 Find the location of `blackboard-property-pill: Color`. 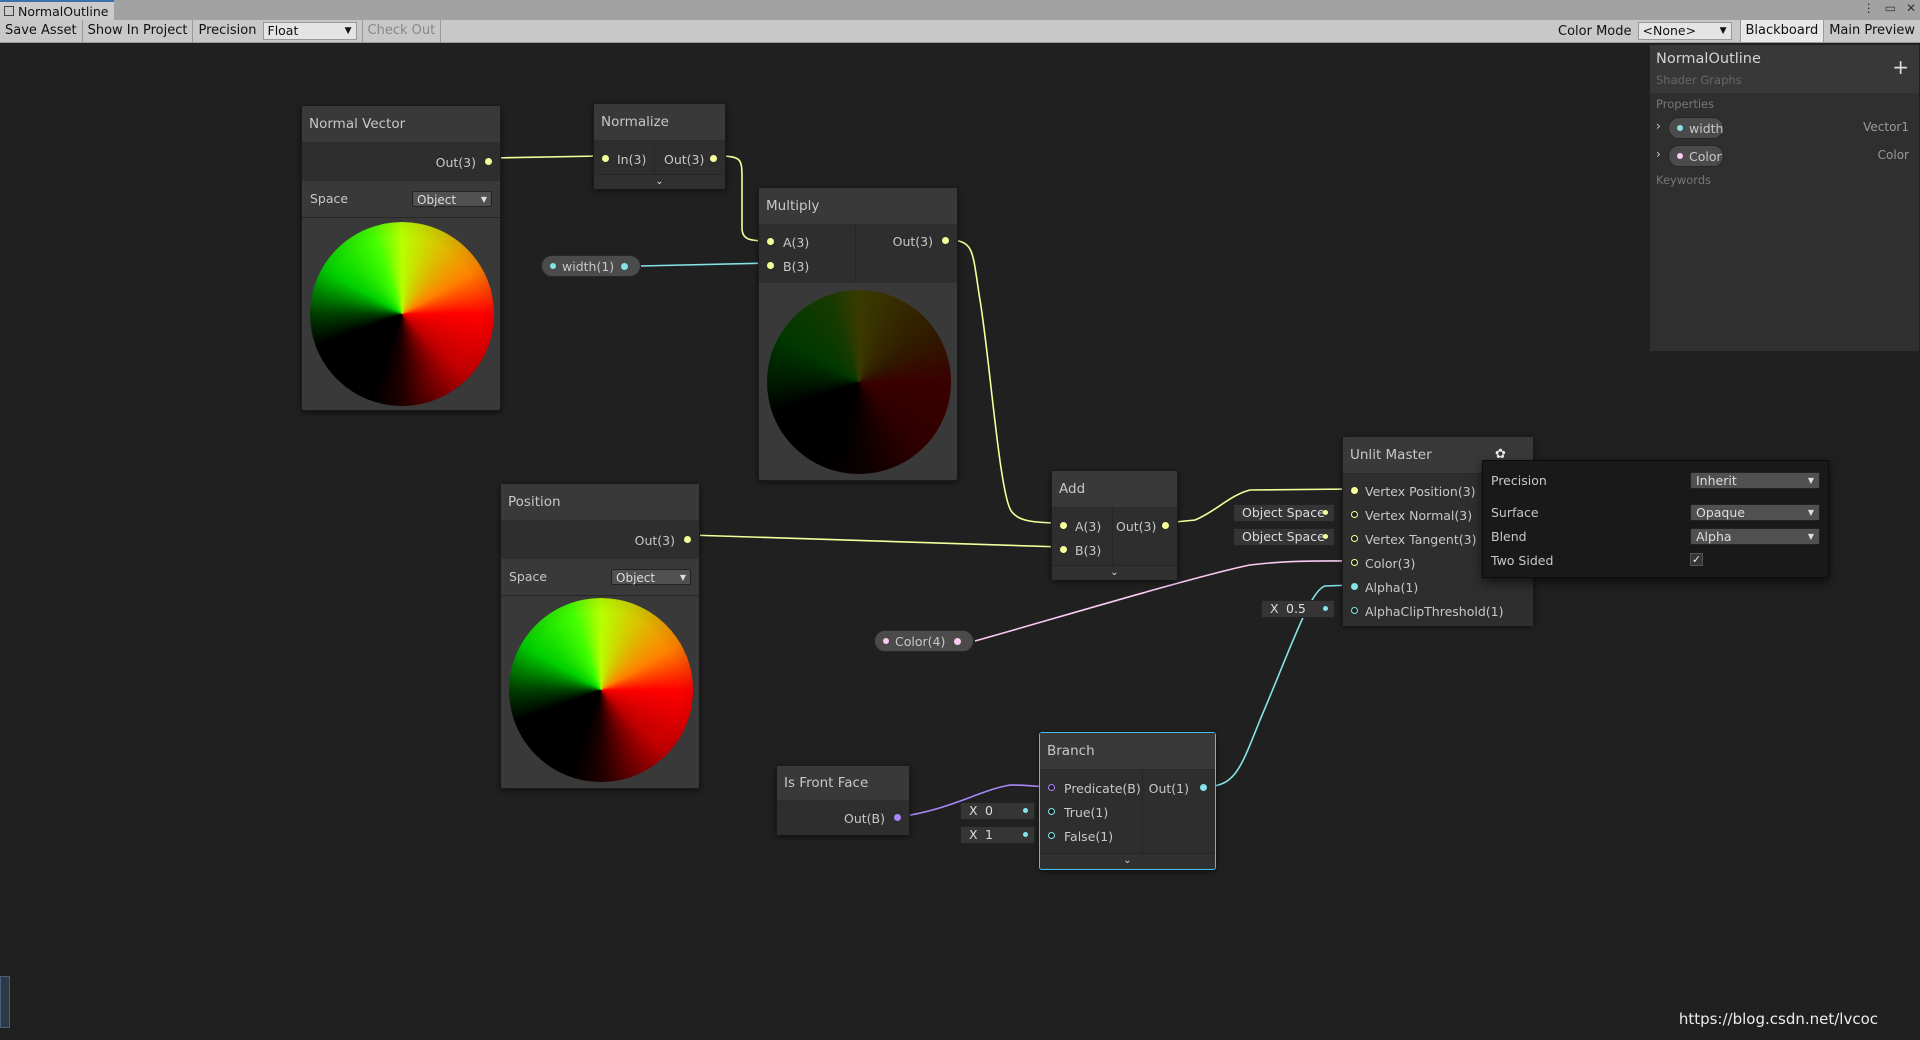

blackboard-property-pill: Color is located at coordinates (1696, 156).